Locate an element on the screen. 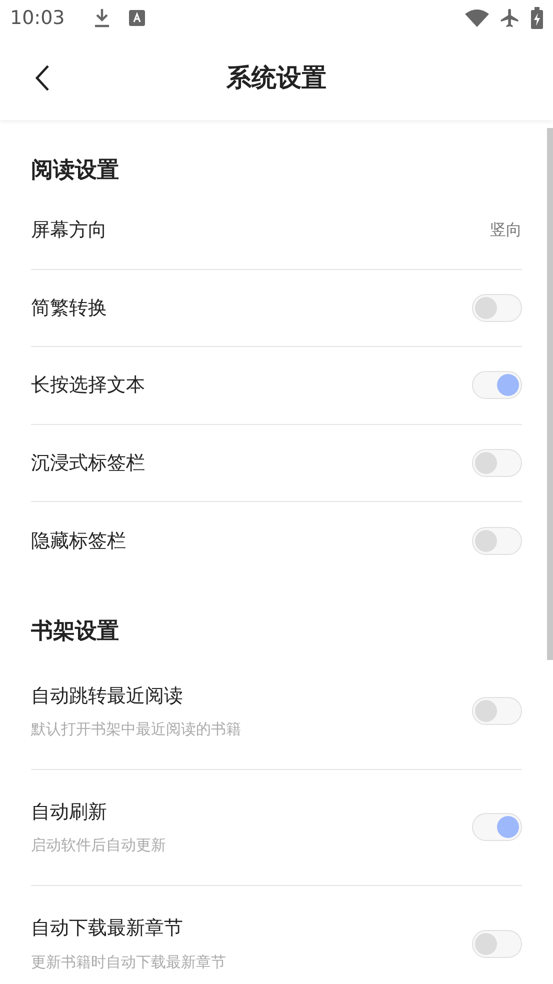 The height and width of the screenshot is (984, 553). setting-label: 自动跳转最近阅读 is located at coordinates (107, 696).